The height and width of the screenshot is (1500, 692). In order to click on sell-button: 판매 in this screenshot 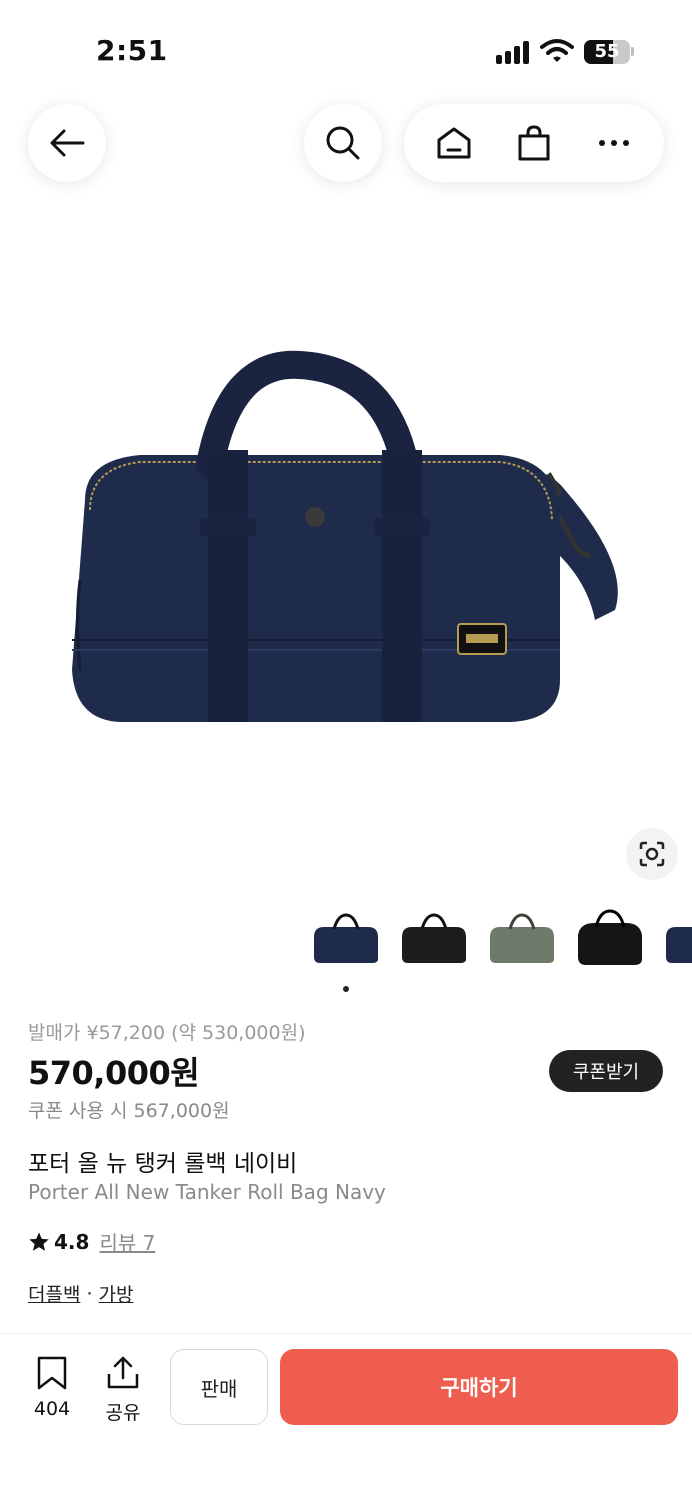, I will do `click(219, 1387)`.